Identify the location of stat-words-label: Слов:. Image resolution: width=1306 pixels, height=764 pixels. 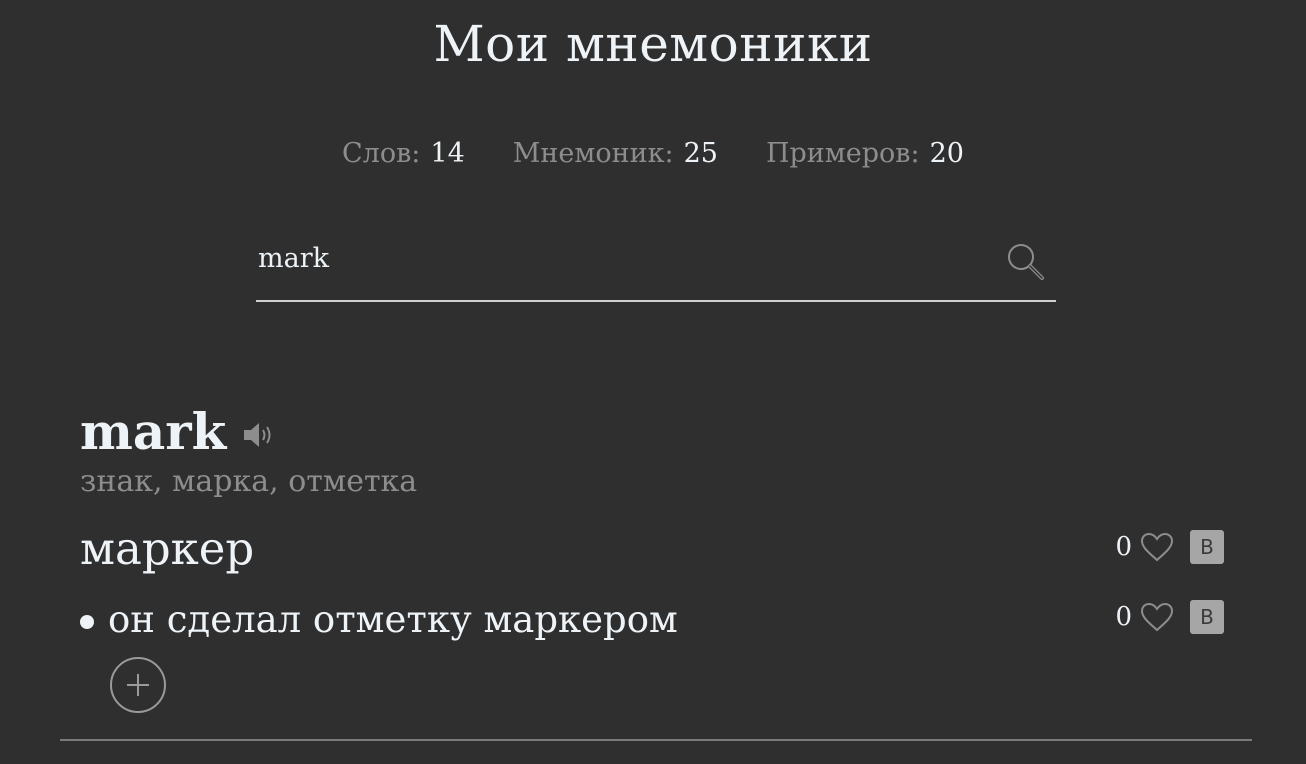
(381, 153).